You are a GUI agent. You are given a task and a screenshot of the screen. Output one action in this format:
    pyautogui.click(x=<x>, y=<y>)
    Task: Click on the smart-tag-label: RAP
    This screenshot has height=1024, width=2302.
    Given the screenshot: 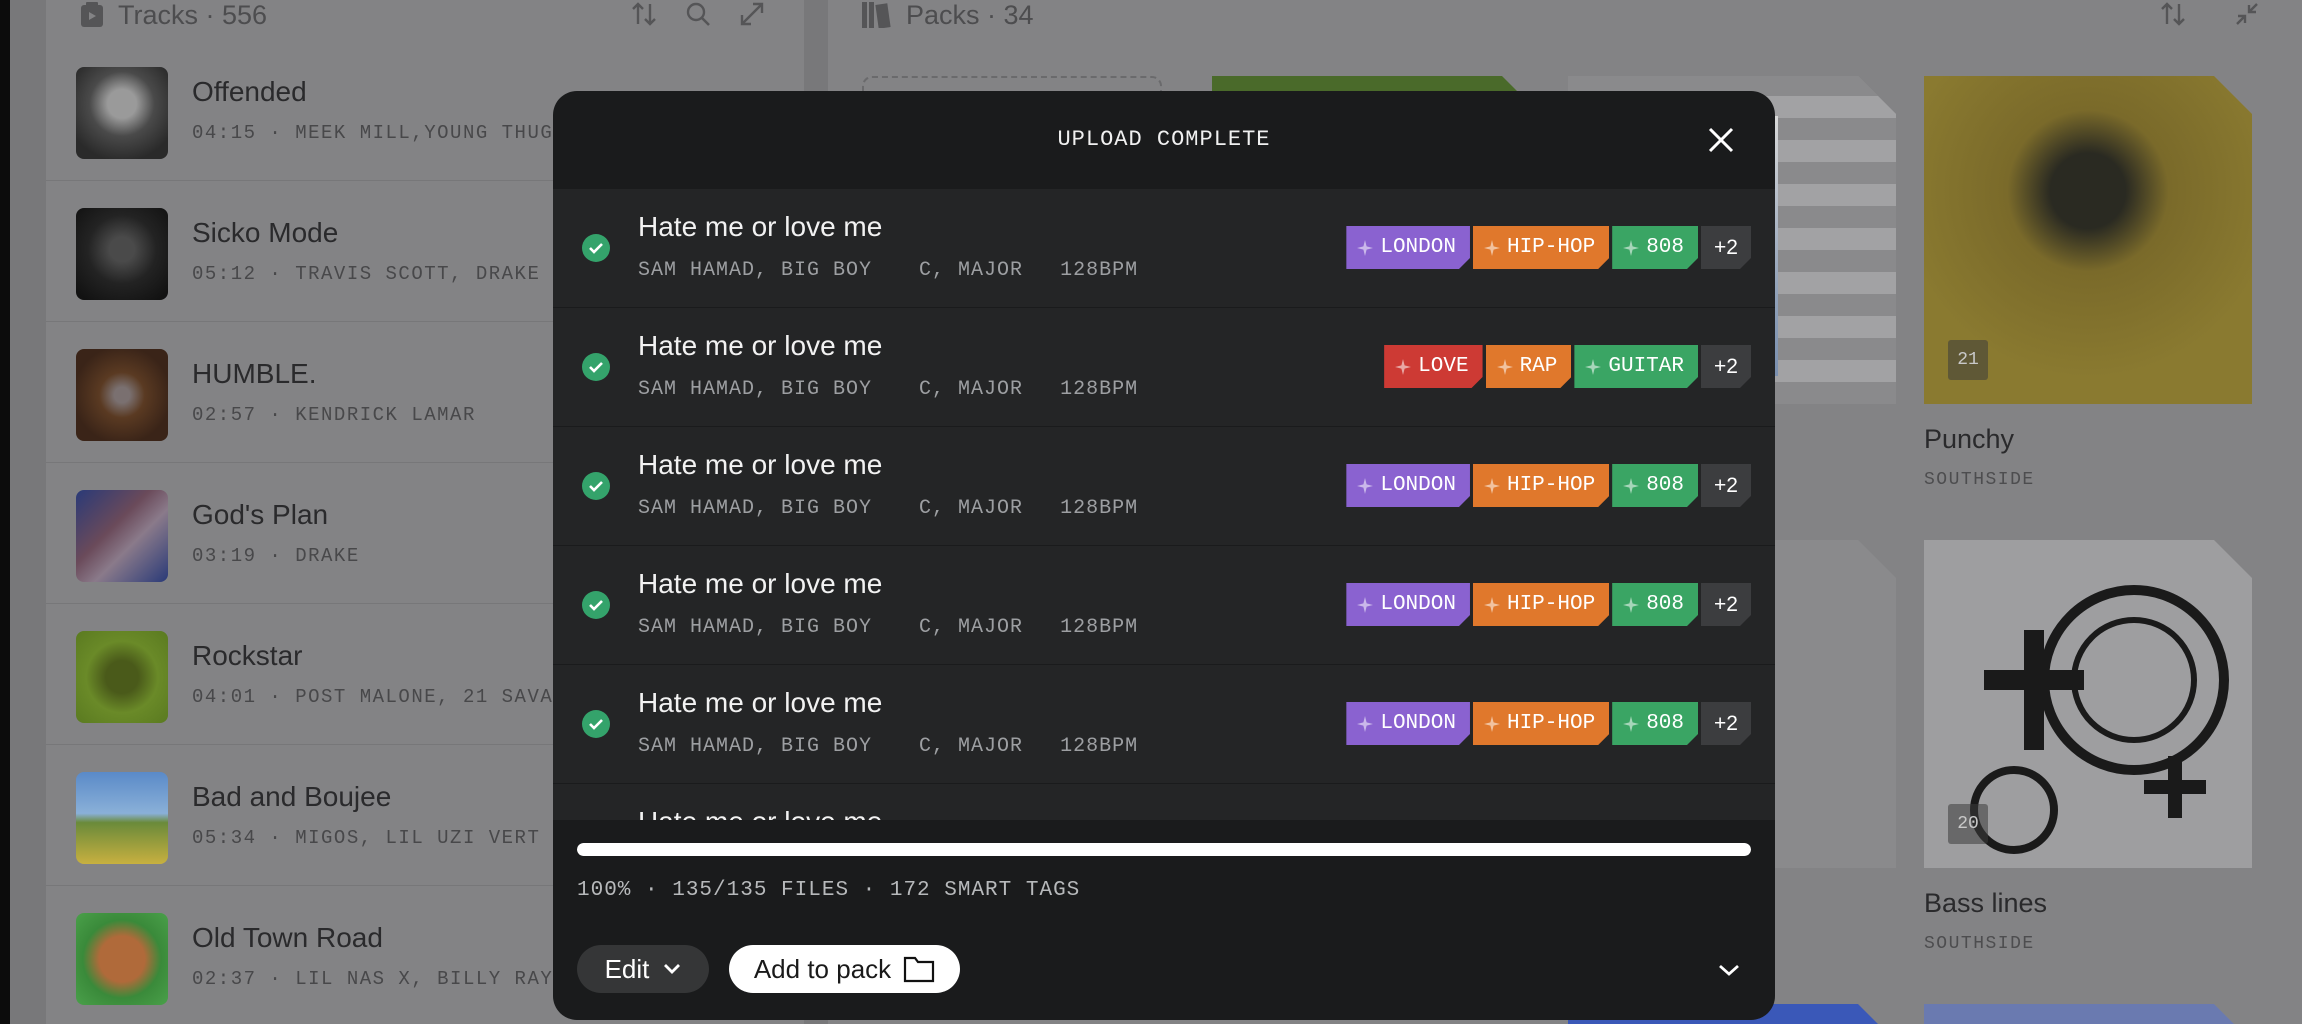 What is the action you would take?
    pyautogui.click(x=1538, y=366)
    